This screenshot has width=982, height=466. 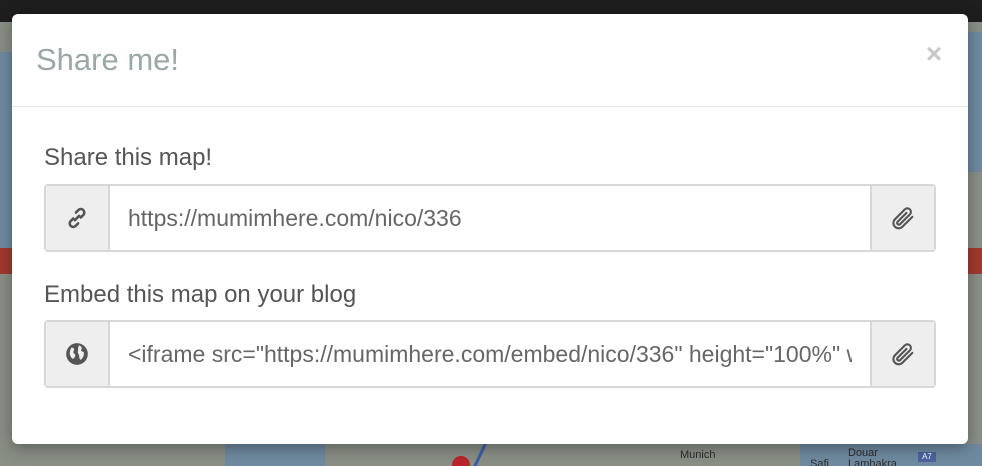 What do you see at coordinates (872, 456) in the screenshot?
I see `map-label-douar: Douar Lamhakra` at bounding box center [872, 456].